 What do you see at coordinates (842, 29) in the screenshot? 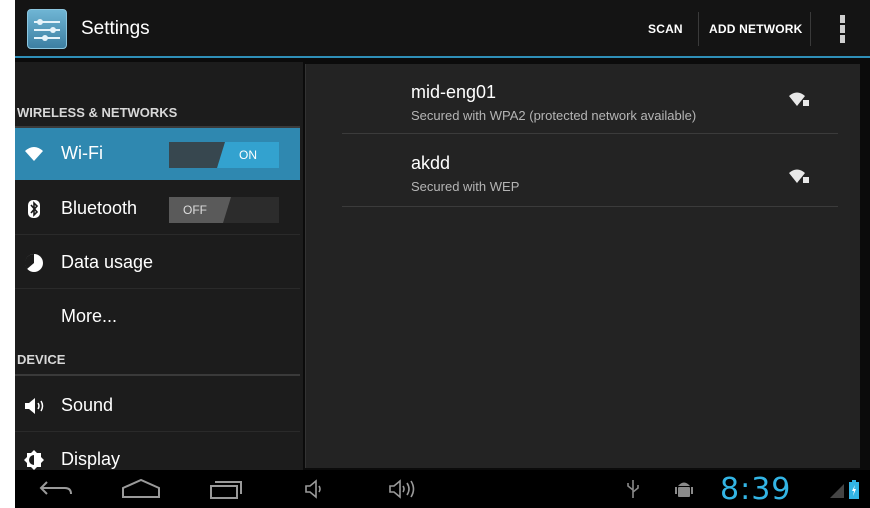
I see `overflow-menu-icon` at bounding box center [842, 29].